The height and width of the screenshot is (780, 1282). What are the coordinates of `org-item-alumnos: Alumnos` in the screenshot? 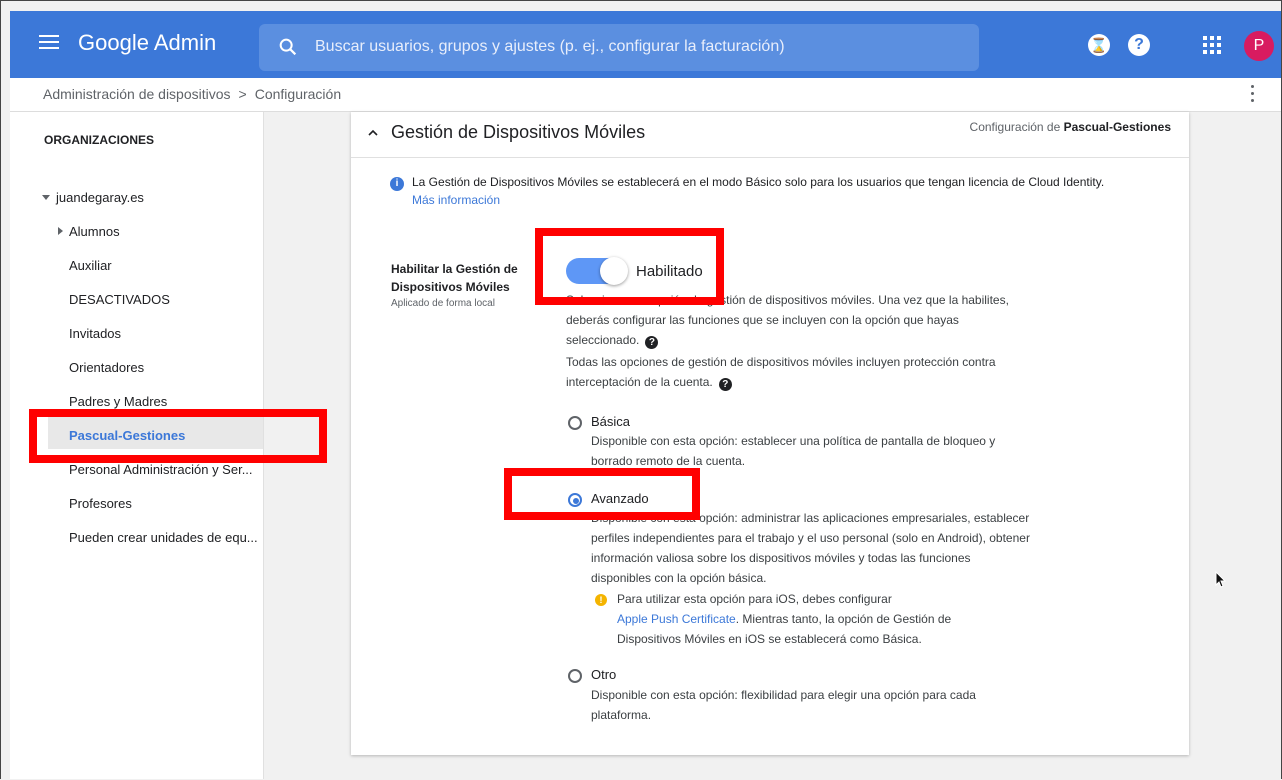 It's located at (89, 231).